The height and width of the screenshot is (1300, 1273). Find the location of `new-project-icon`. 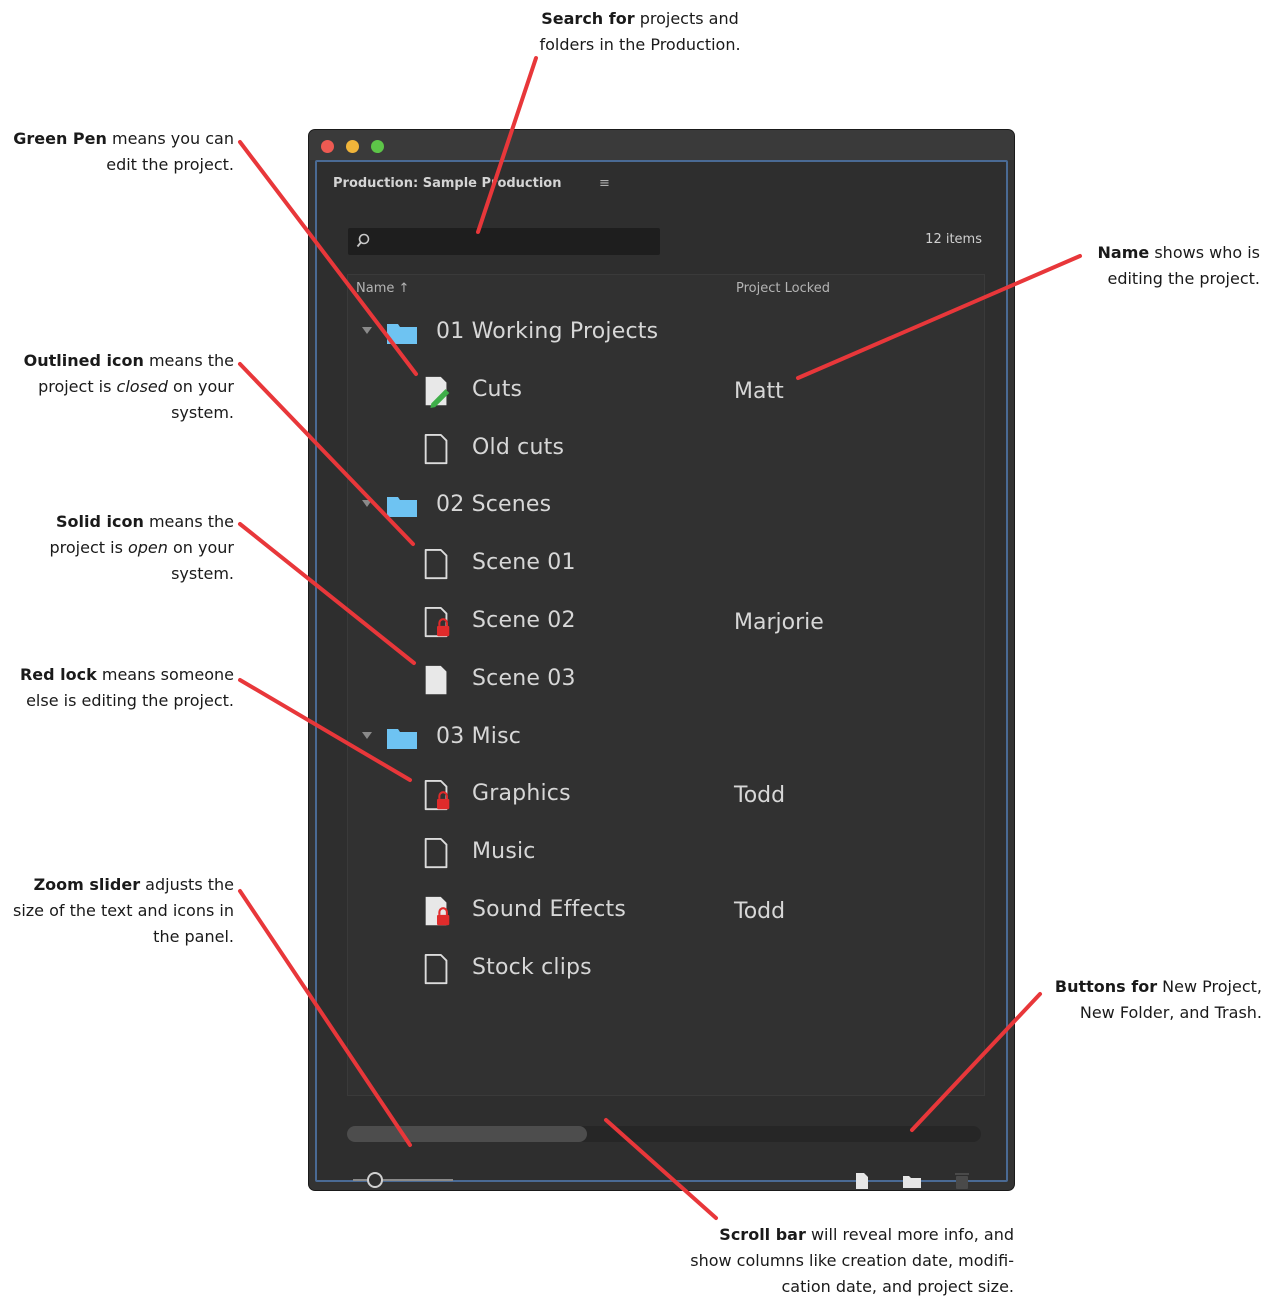

new-project-icon is located at coordinates (862, 1181).